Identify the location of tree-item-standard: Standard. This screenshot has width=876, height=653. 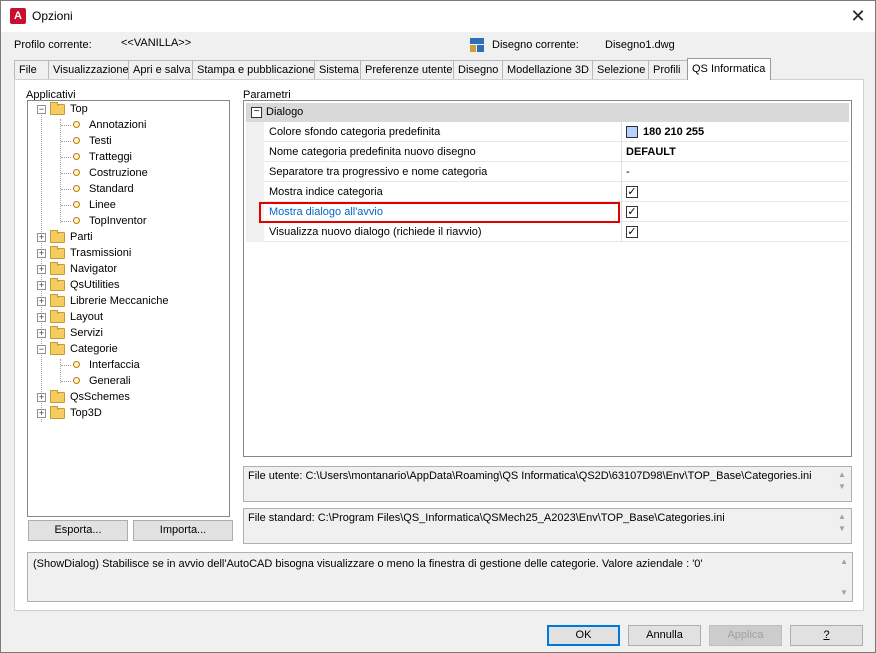
(128, 189).